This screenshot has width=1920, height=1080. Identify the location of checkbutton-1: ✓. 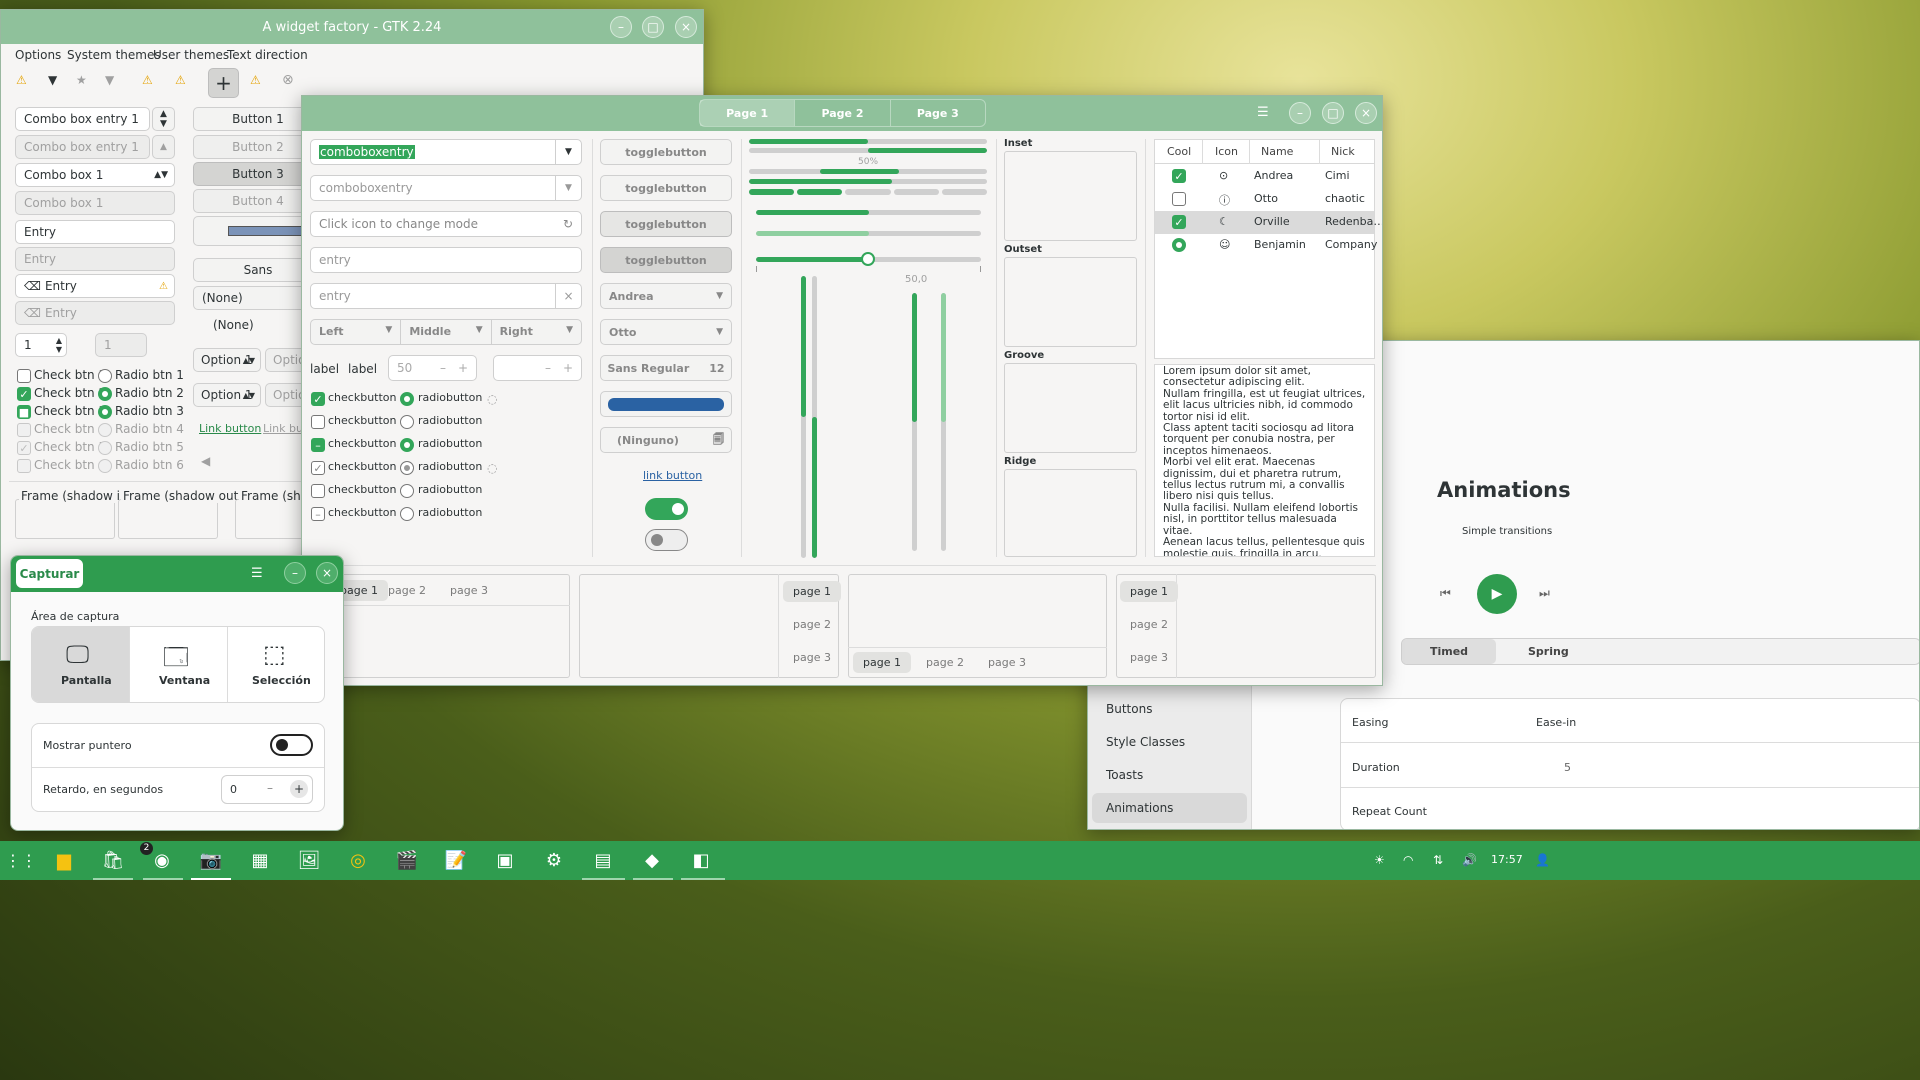
(318, 399).